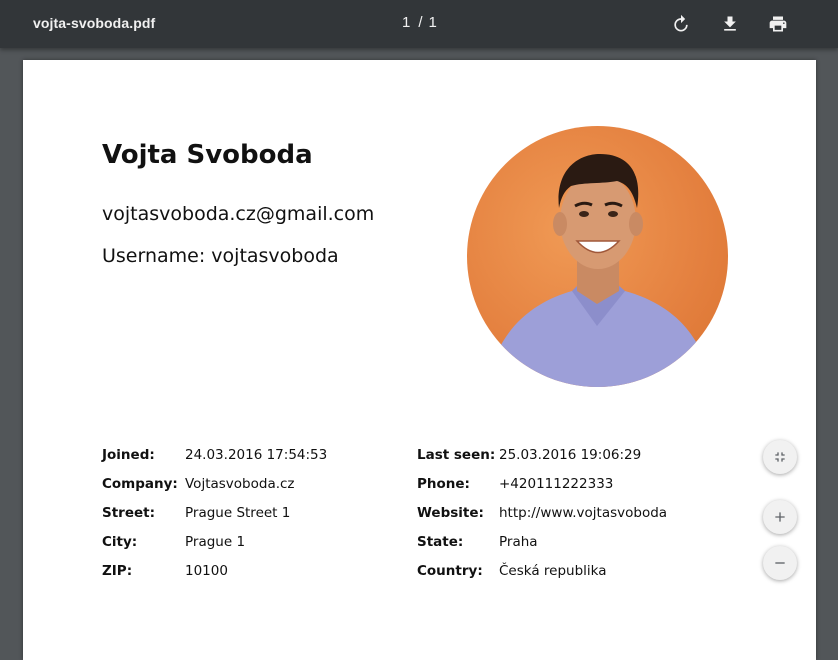 This screenshot has height=660, width=838. I want to click on zoom-out-icon, so click(780, 563).